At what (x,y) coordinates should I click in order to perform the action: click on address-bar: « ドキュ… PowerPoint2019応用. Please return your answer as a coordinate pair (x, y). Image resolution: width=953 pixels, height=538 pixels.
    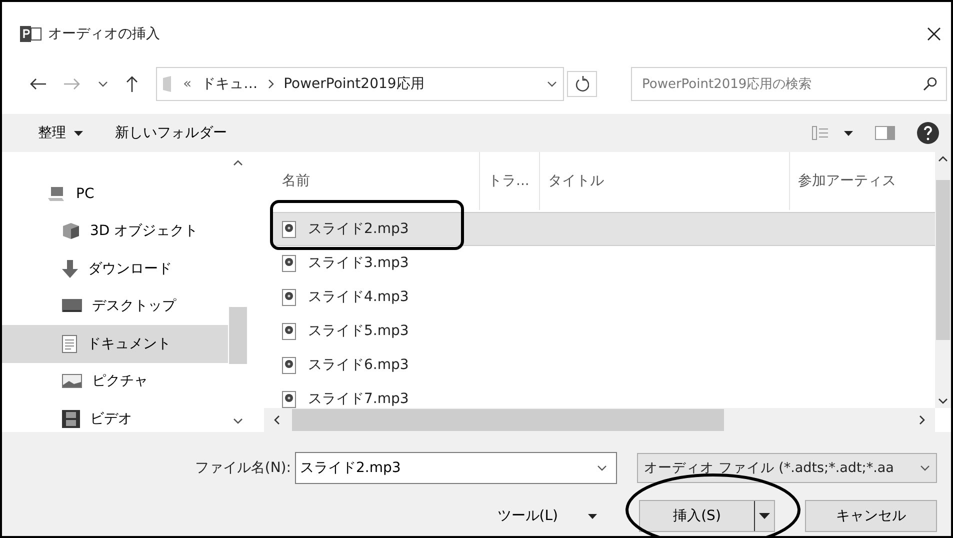
    Looking at the image, I should click on (360, 84).